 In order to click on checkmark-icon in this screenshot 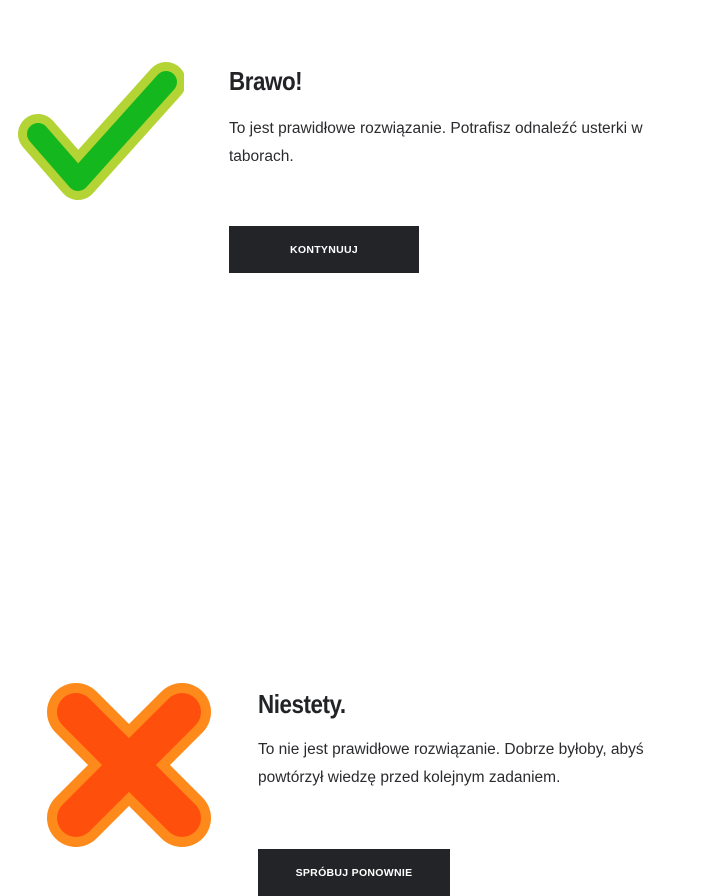, I will do `click(101, 131)`.